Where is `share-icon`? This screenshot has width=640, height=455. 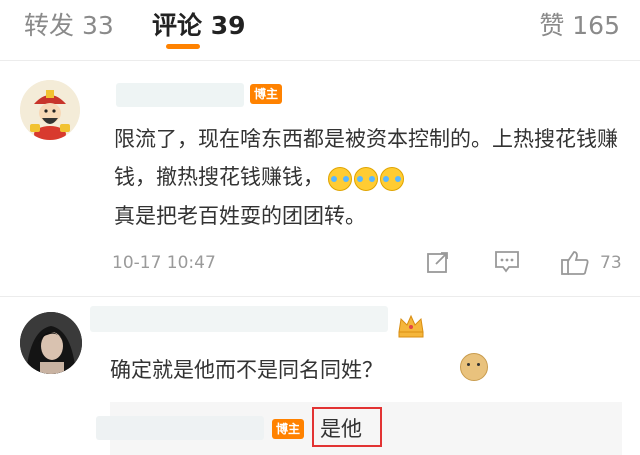 share-icon is located at coordinates (437, 262).